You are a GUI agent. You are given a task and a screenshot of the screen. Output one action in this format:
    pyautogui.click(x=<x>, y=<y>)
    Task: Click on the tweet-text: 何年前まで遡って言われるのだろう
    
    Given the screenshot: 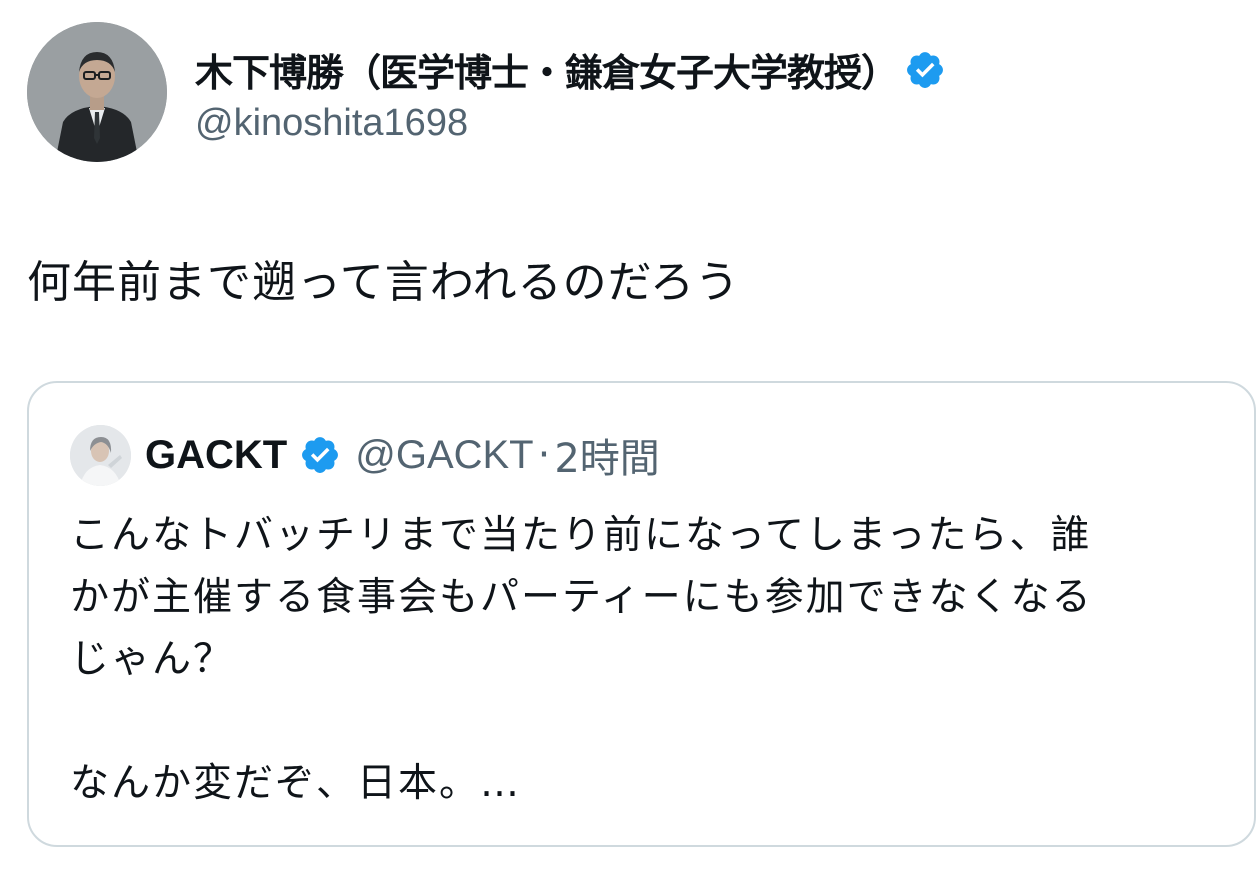 What is the action you would take?
    pyautogui.click(x=383, y=282)
    